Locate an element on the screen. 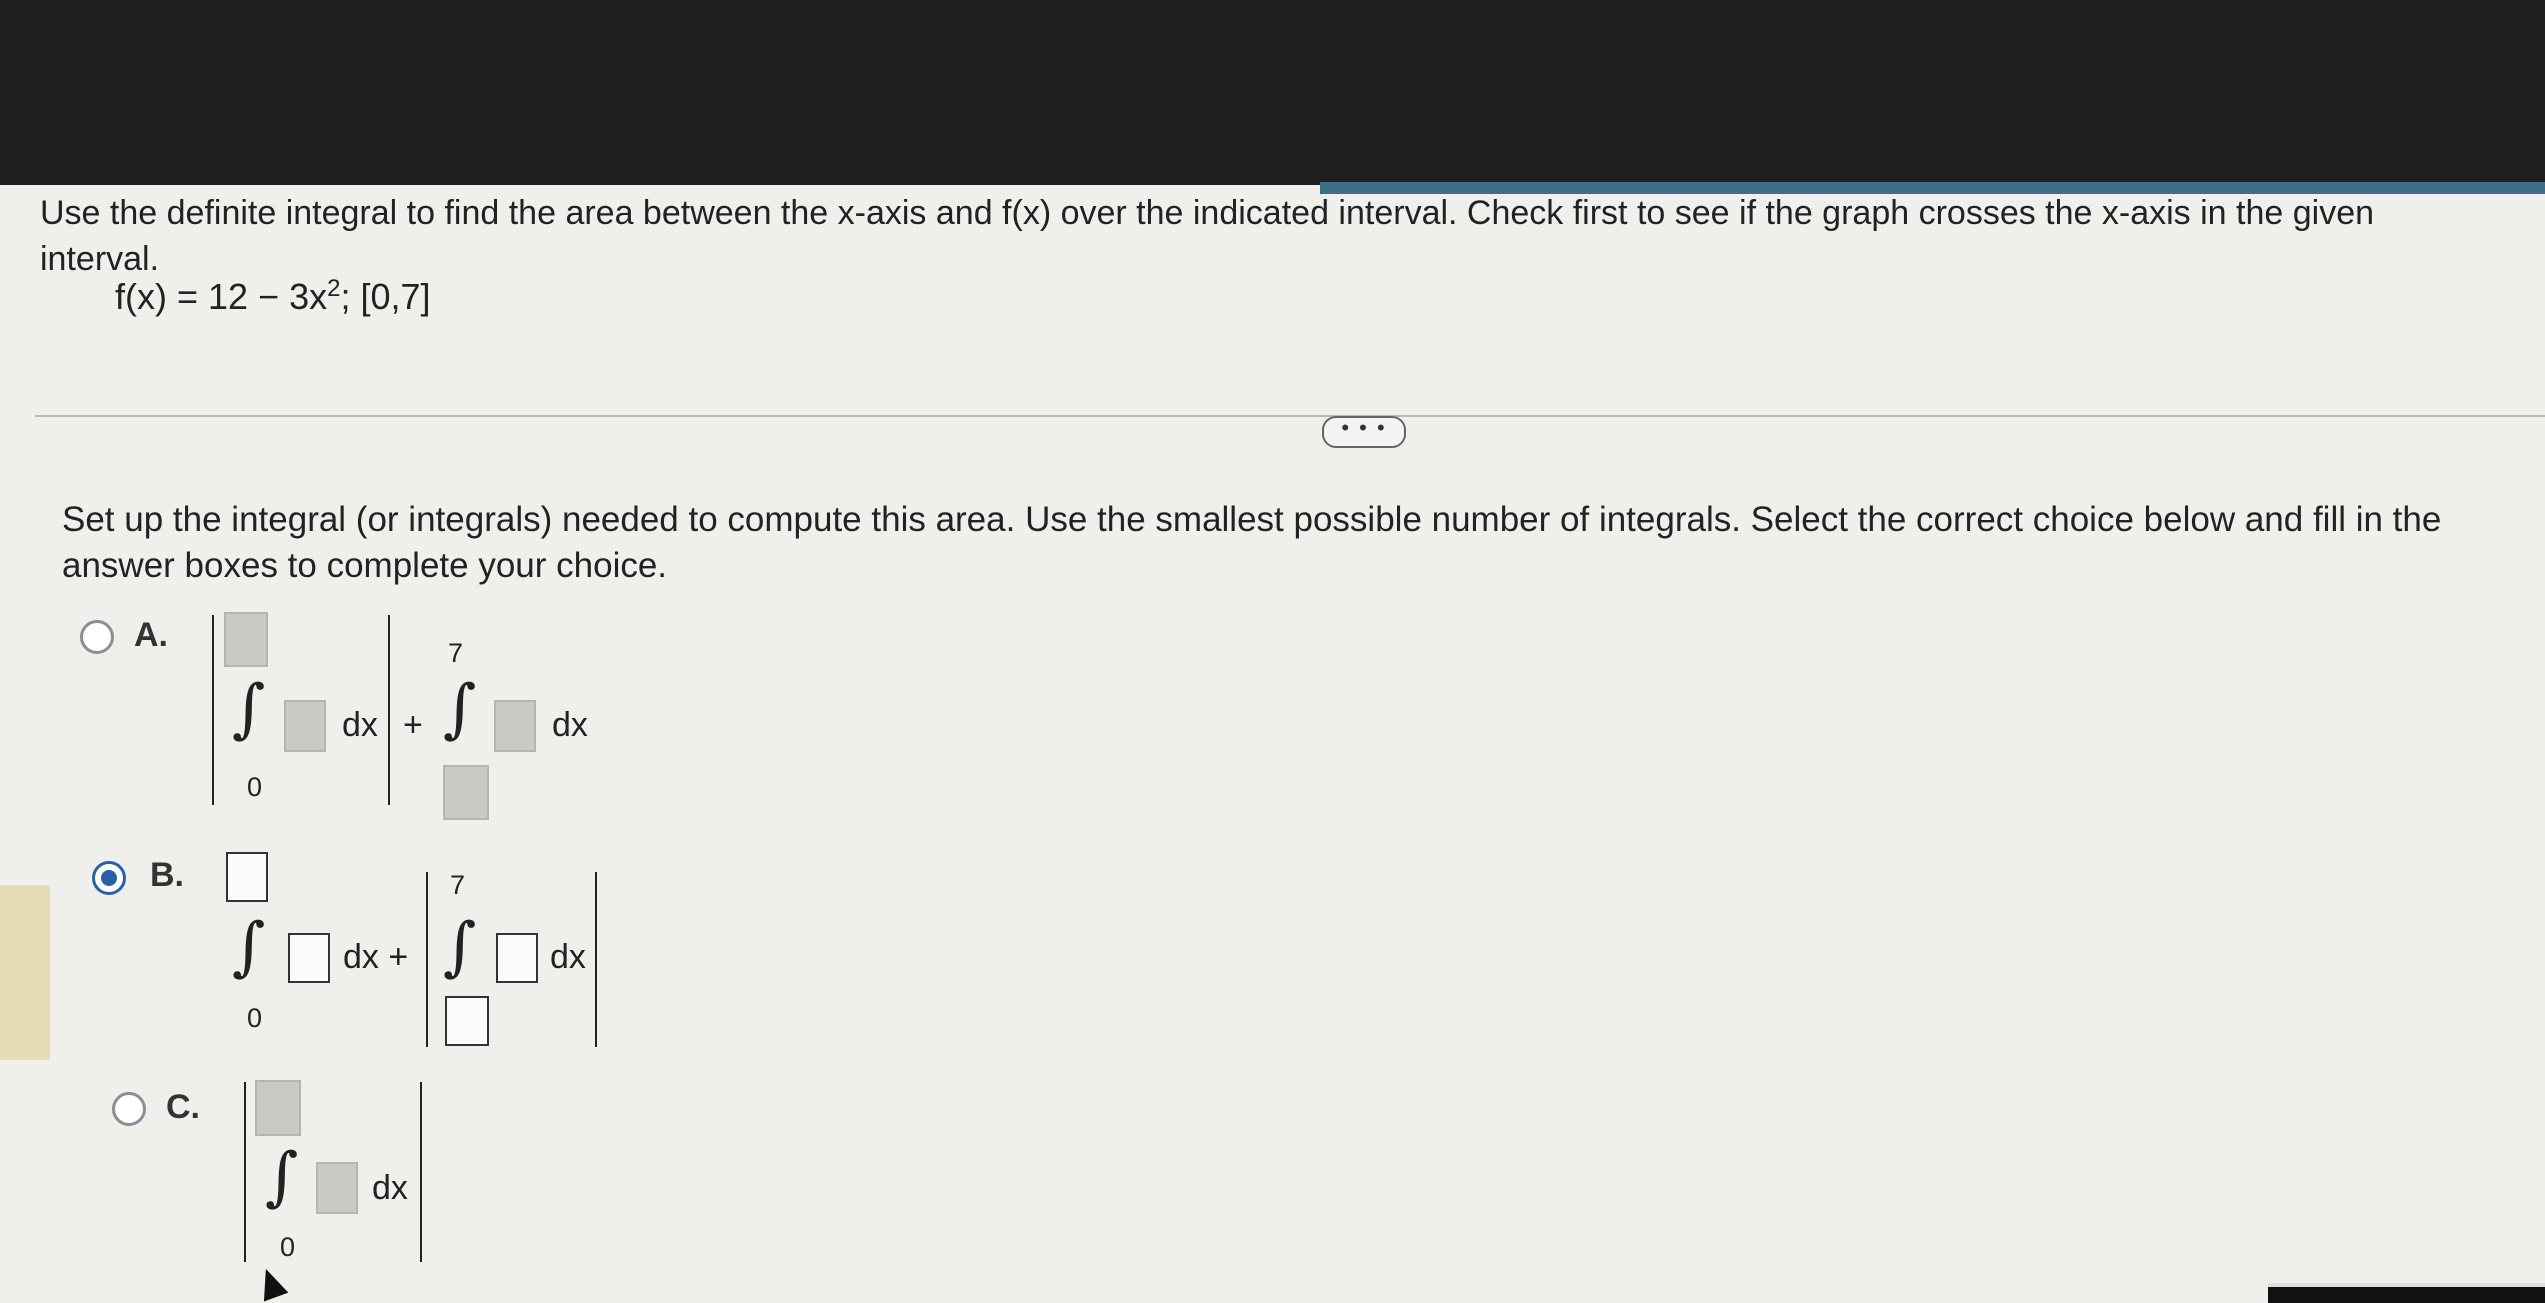  choice-a-upper-limit-2: 7 is located at coordinates (456, 653).